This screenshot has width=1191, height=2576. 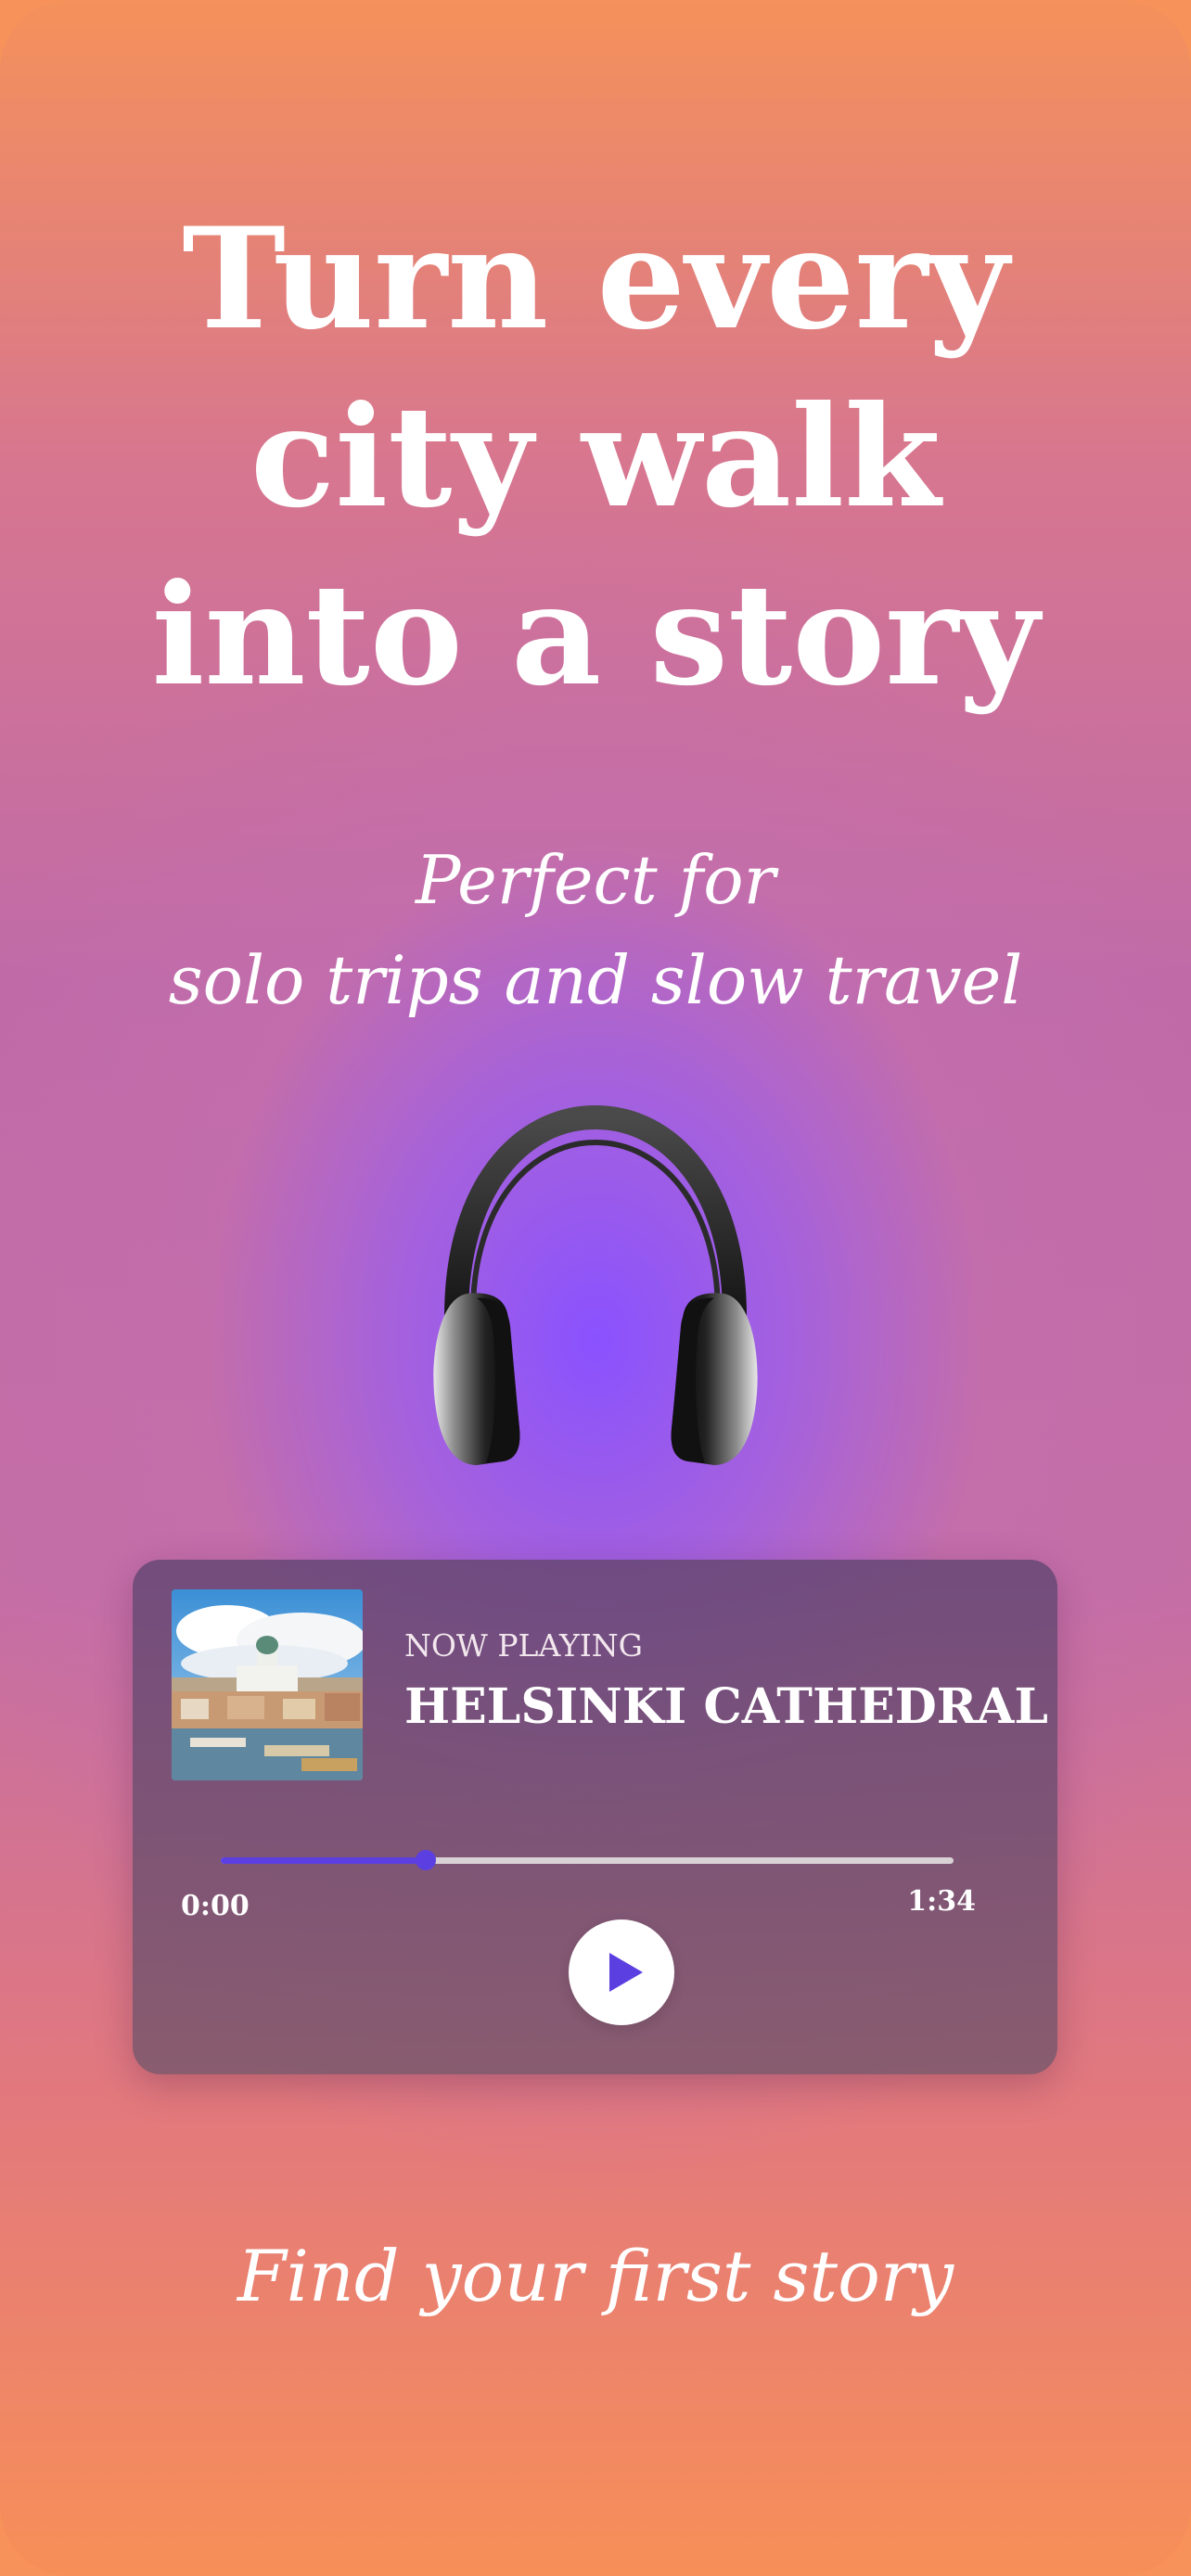 I want to click on headphones-icon, so click(x=595, y=1289).